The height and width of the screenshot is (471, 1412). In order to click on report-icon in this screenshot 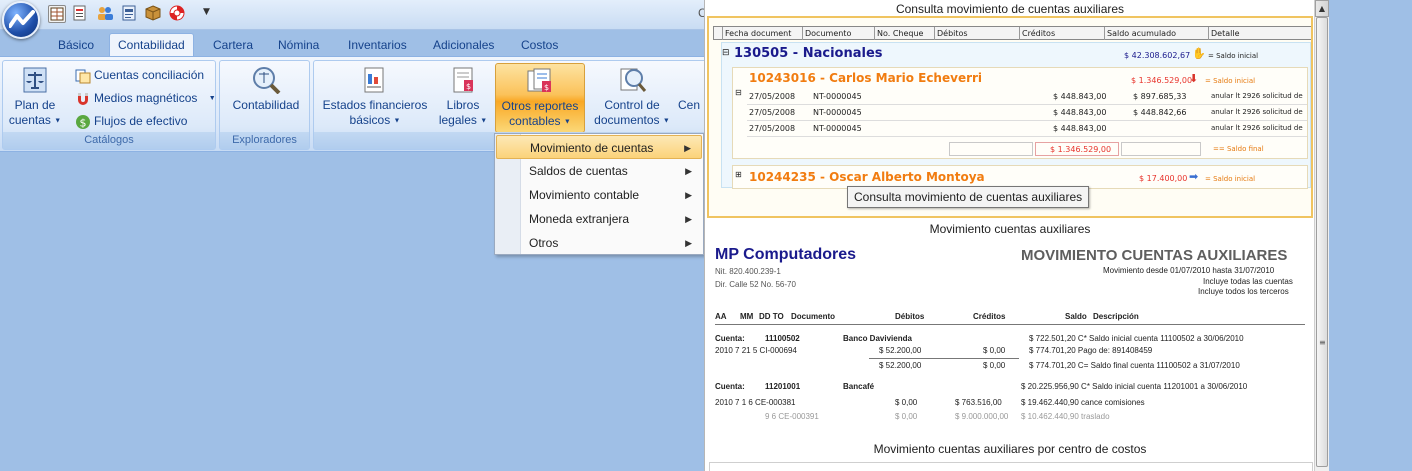, I will do `click(130, 14)`.